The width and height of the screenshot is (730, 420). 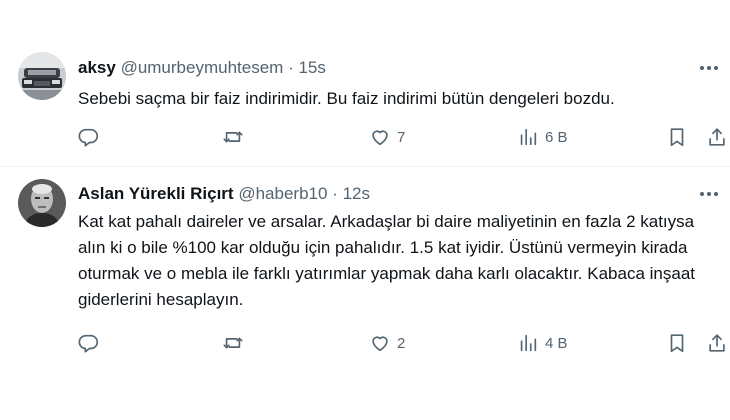 I want to click on like-count: 2, so click(x=401, y=343).